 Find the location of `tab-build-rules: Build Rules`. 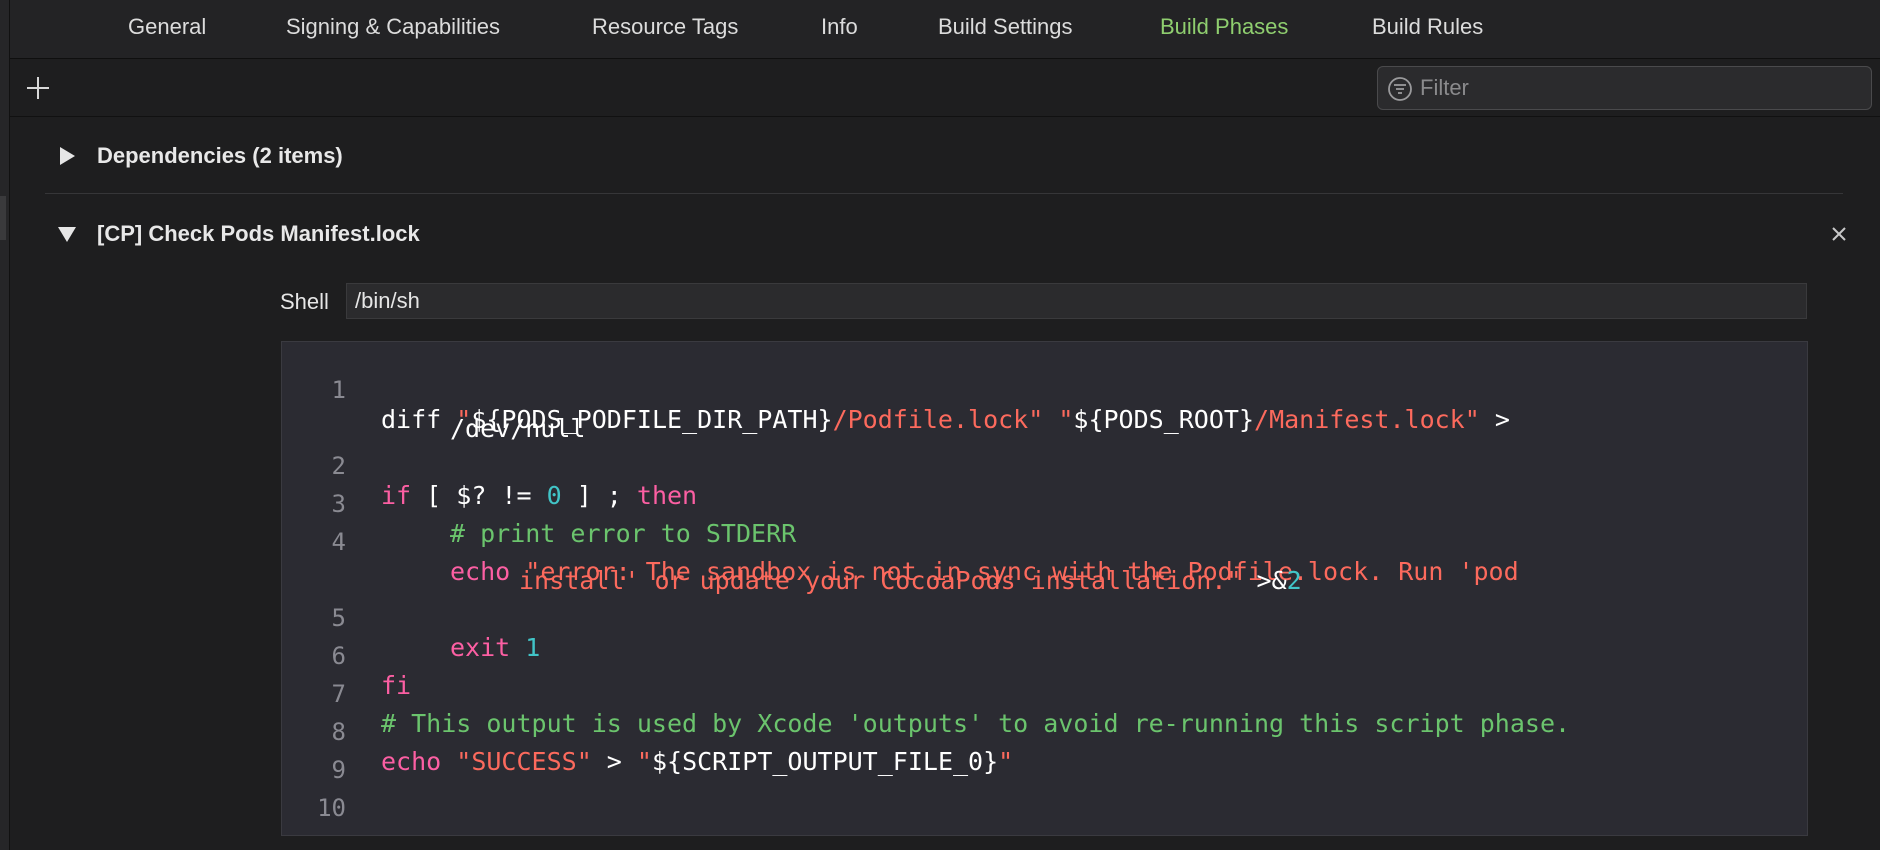

tab-build-rules: Build Rules is located at coordinates (1427, 27).